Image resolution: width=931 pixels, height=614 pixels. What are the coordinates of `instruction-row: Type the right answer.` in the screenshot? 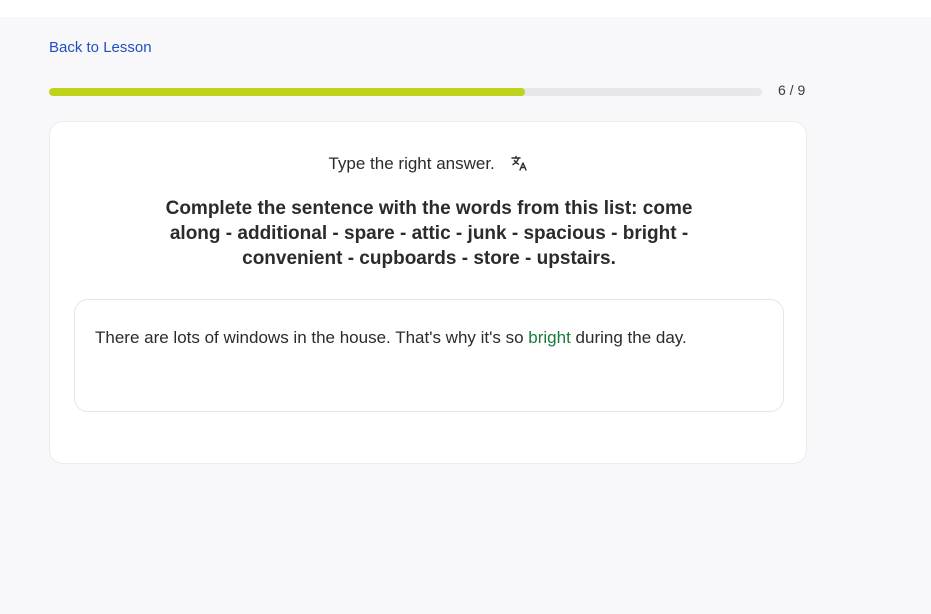 It's located at (428, 164).